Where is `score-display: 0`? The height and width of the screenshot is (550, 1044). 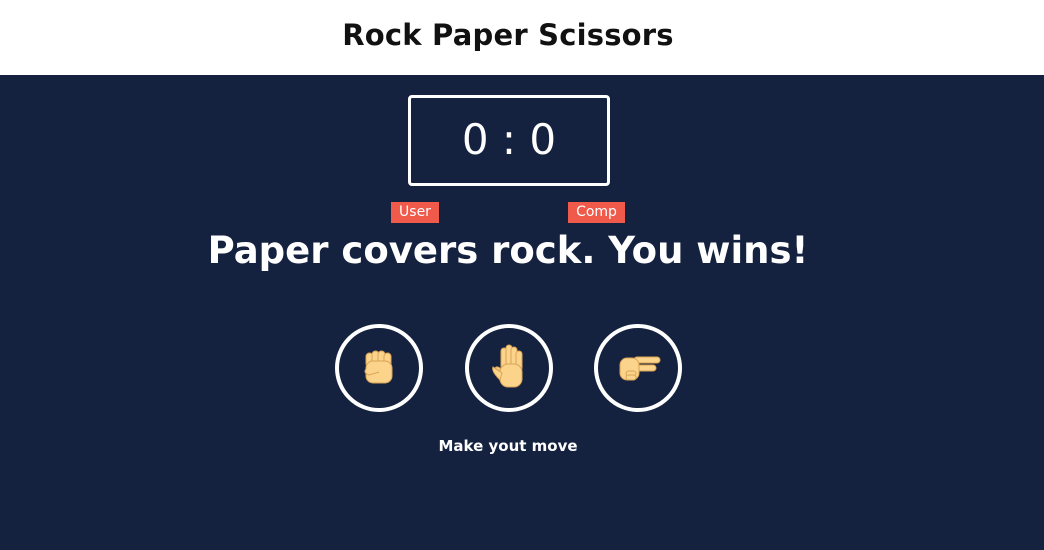
score-display: 0 is located at coordinates (509, 139).